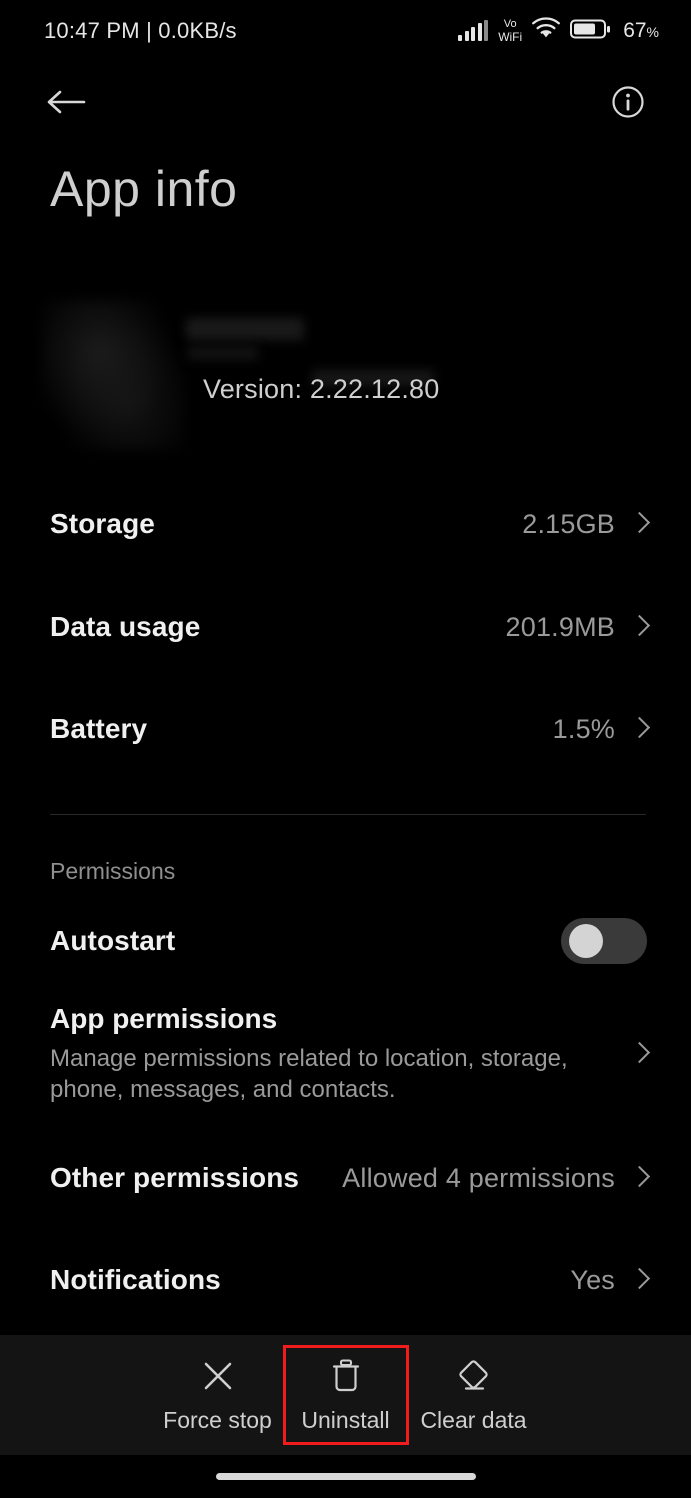  I want to click on status-icons: Vo WiFi 67%, so click(558, 31).